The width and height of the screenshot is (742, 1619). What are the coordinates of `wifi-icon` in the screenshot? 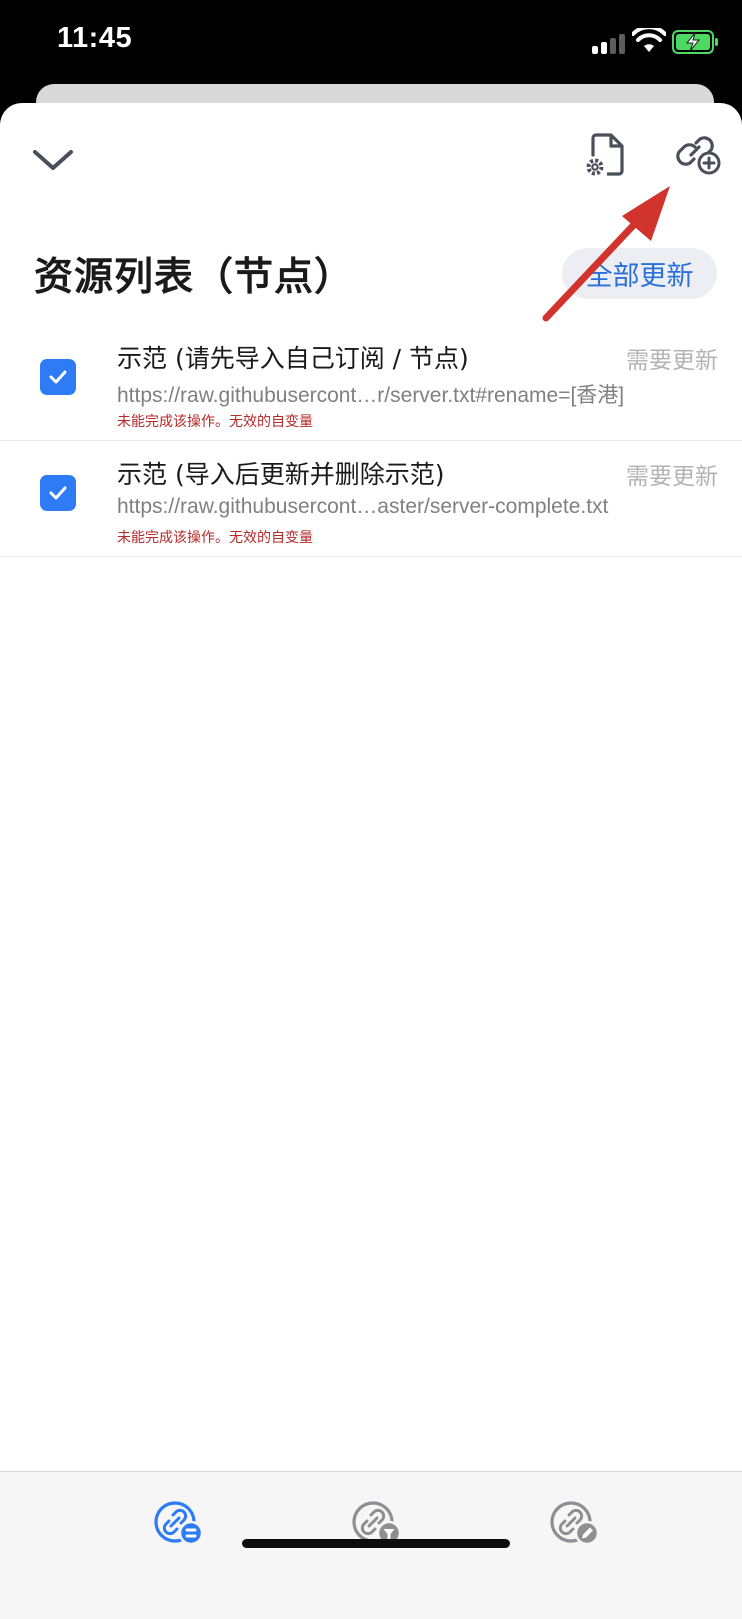 It's located at (649, 40).